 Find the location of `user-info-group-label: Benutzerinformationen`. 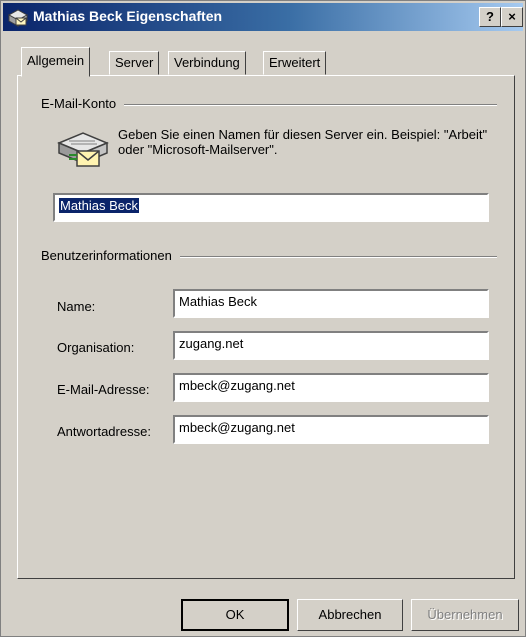

user-info-group-label: Benutzerinformationen is located at coordinates (110, 255).